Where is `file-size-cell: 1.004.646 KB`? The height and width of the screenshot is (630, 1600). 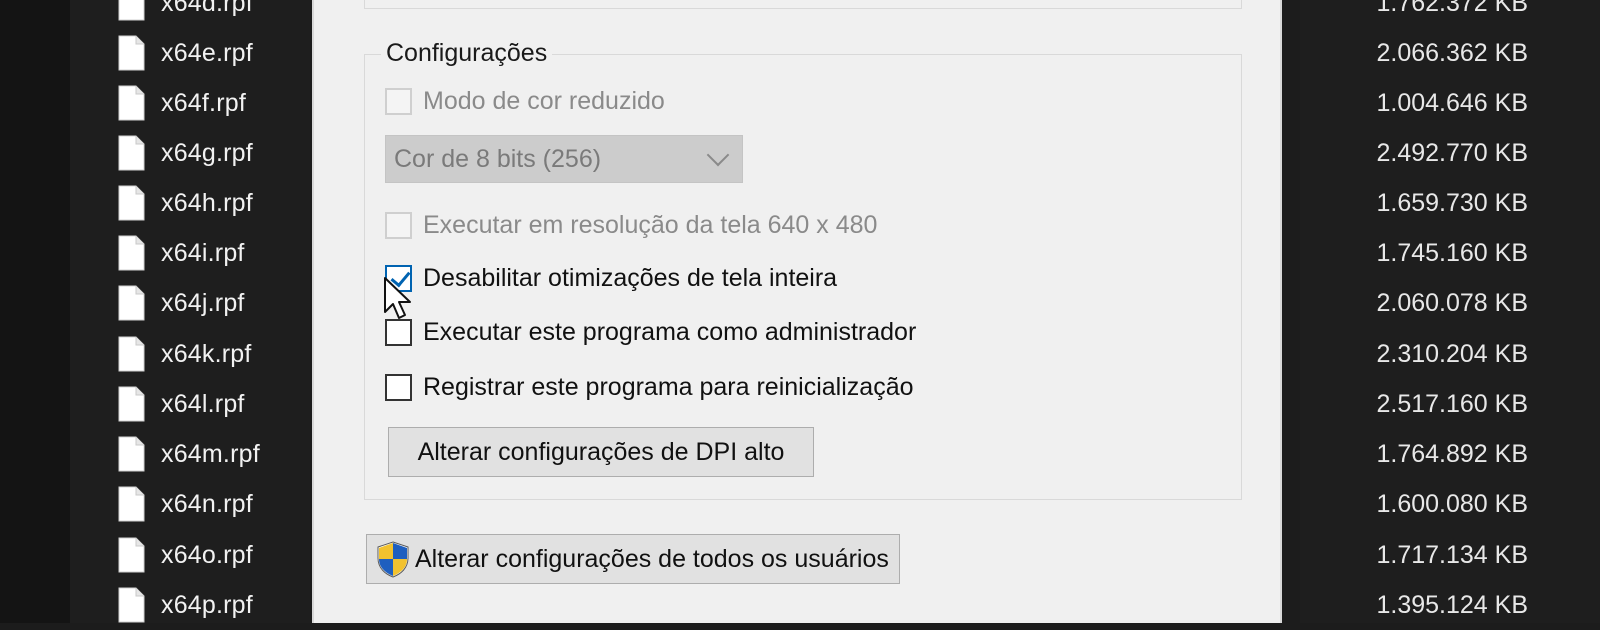
file-size-cell: 1.004.646 KB is located at coordinates (1452, 103).